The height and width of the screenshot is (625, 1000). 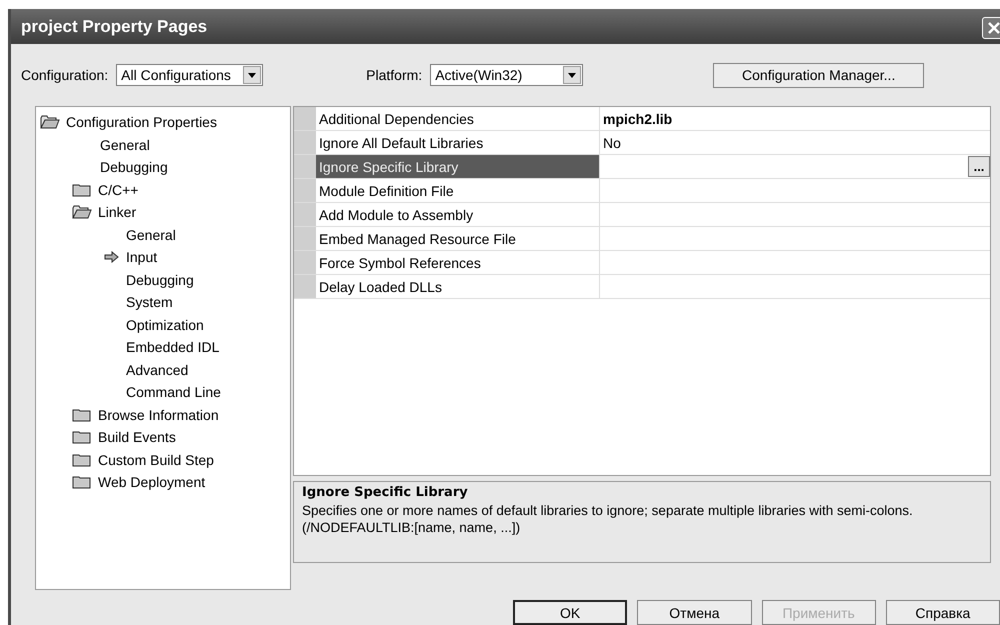 What do you see at coordinates (152, 482) in the screenshot?
I see `tree-item: Web Deployment` at bounding box center [152, 482].